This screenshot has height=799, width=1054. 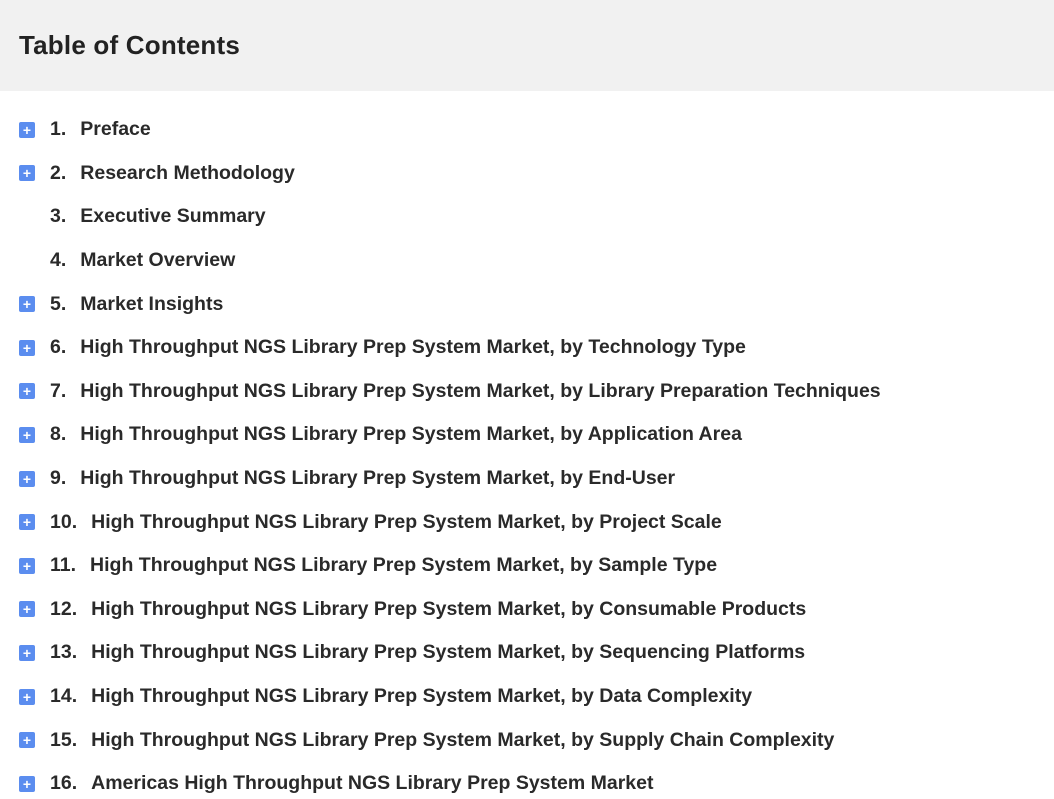 What do you see at coordinates (172, 216) in the screenshot?
I see `toc-item-label: Executive Summary` at bounding box center [172, 216].